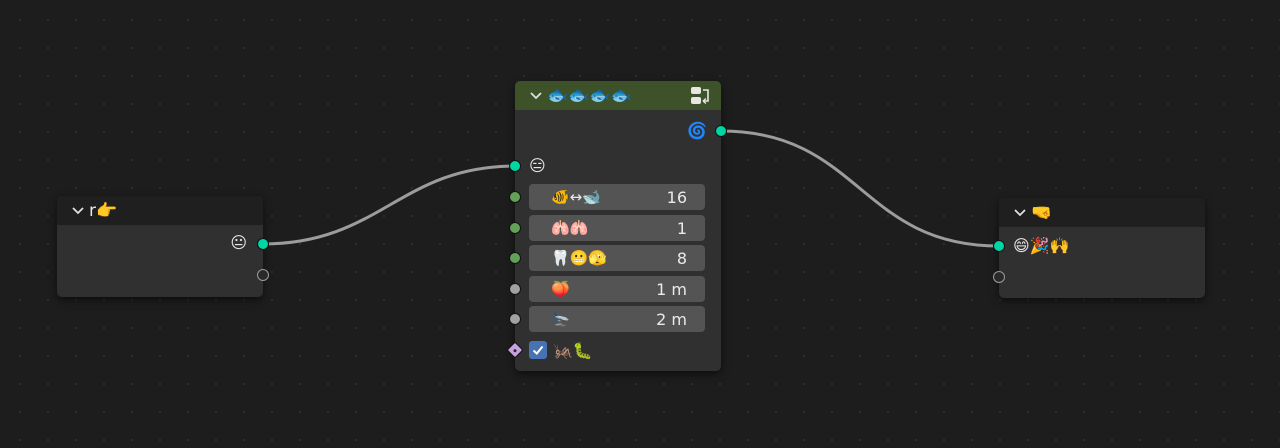 The height and width of the screenshot is (448, 1280). I want to click on field-value: 1, so click(681, 228).